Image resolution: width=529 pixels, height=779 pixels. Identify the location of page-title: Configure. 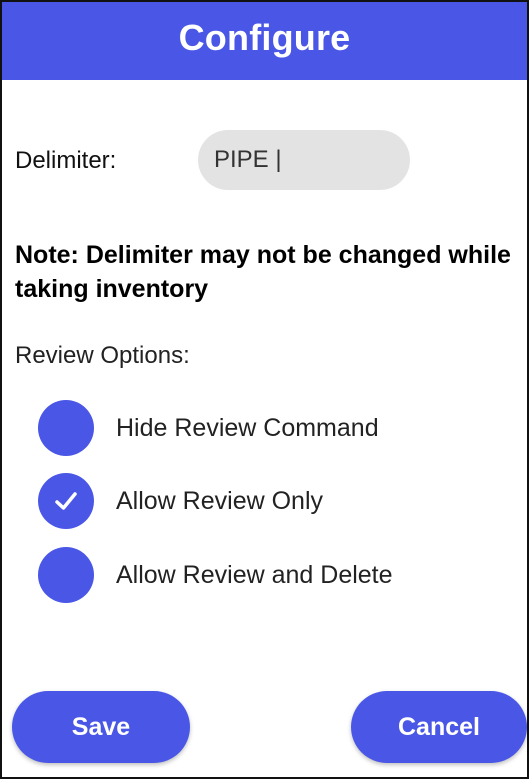
(264, 37).